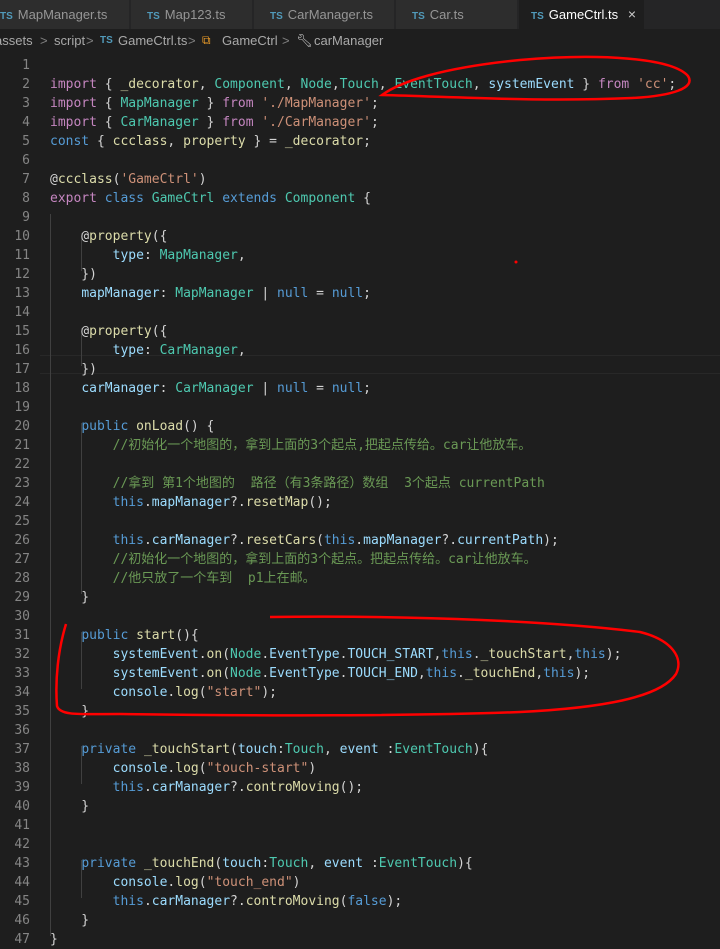  I want to click on line-number: 11, so click(22, 255).